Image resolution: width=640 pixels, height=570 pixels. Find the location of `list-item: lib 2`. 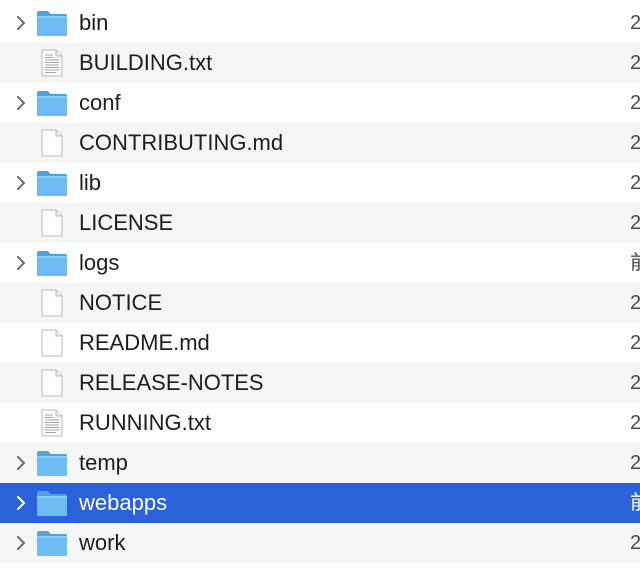

list-item: lib 2 is located at coordinates (320, 183).